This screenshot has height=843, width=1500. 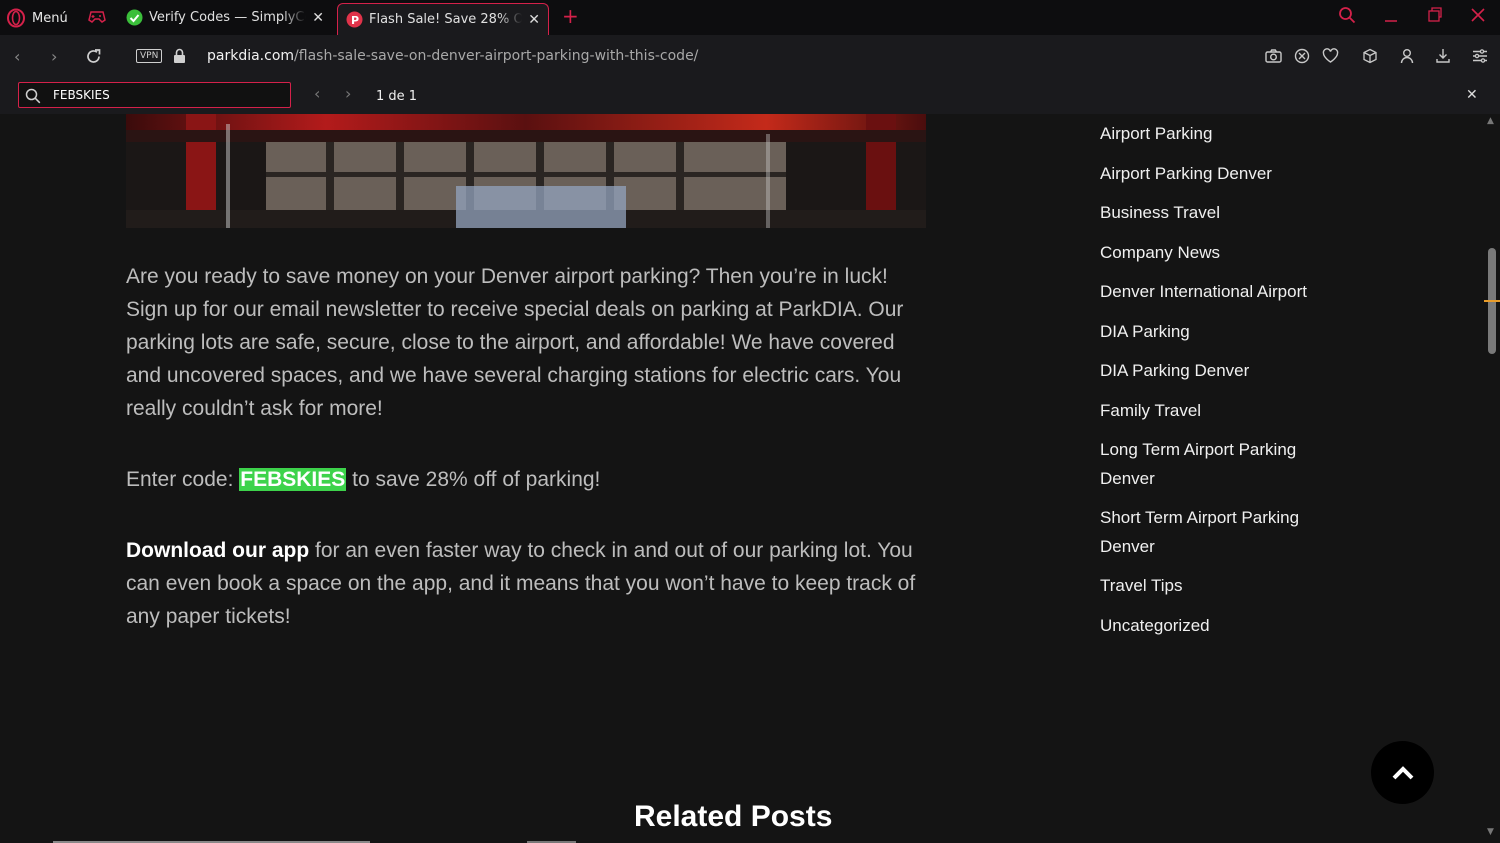 What do you see at coordinates (1490, 121) in the screenshot?
I see `scroll-up-icon: ▲` at bounding box center [1490, 121].